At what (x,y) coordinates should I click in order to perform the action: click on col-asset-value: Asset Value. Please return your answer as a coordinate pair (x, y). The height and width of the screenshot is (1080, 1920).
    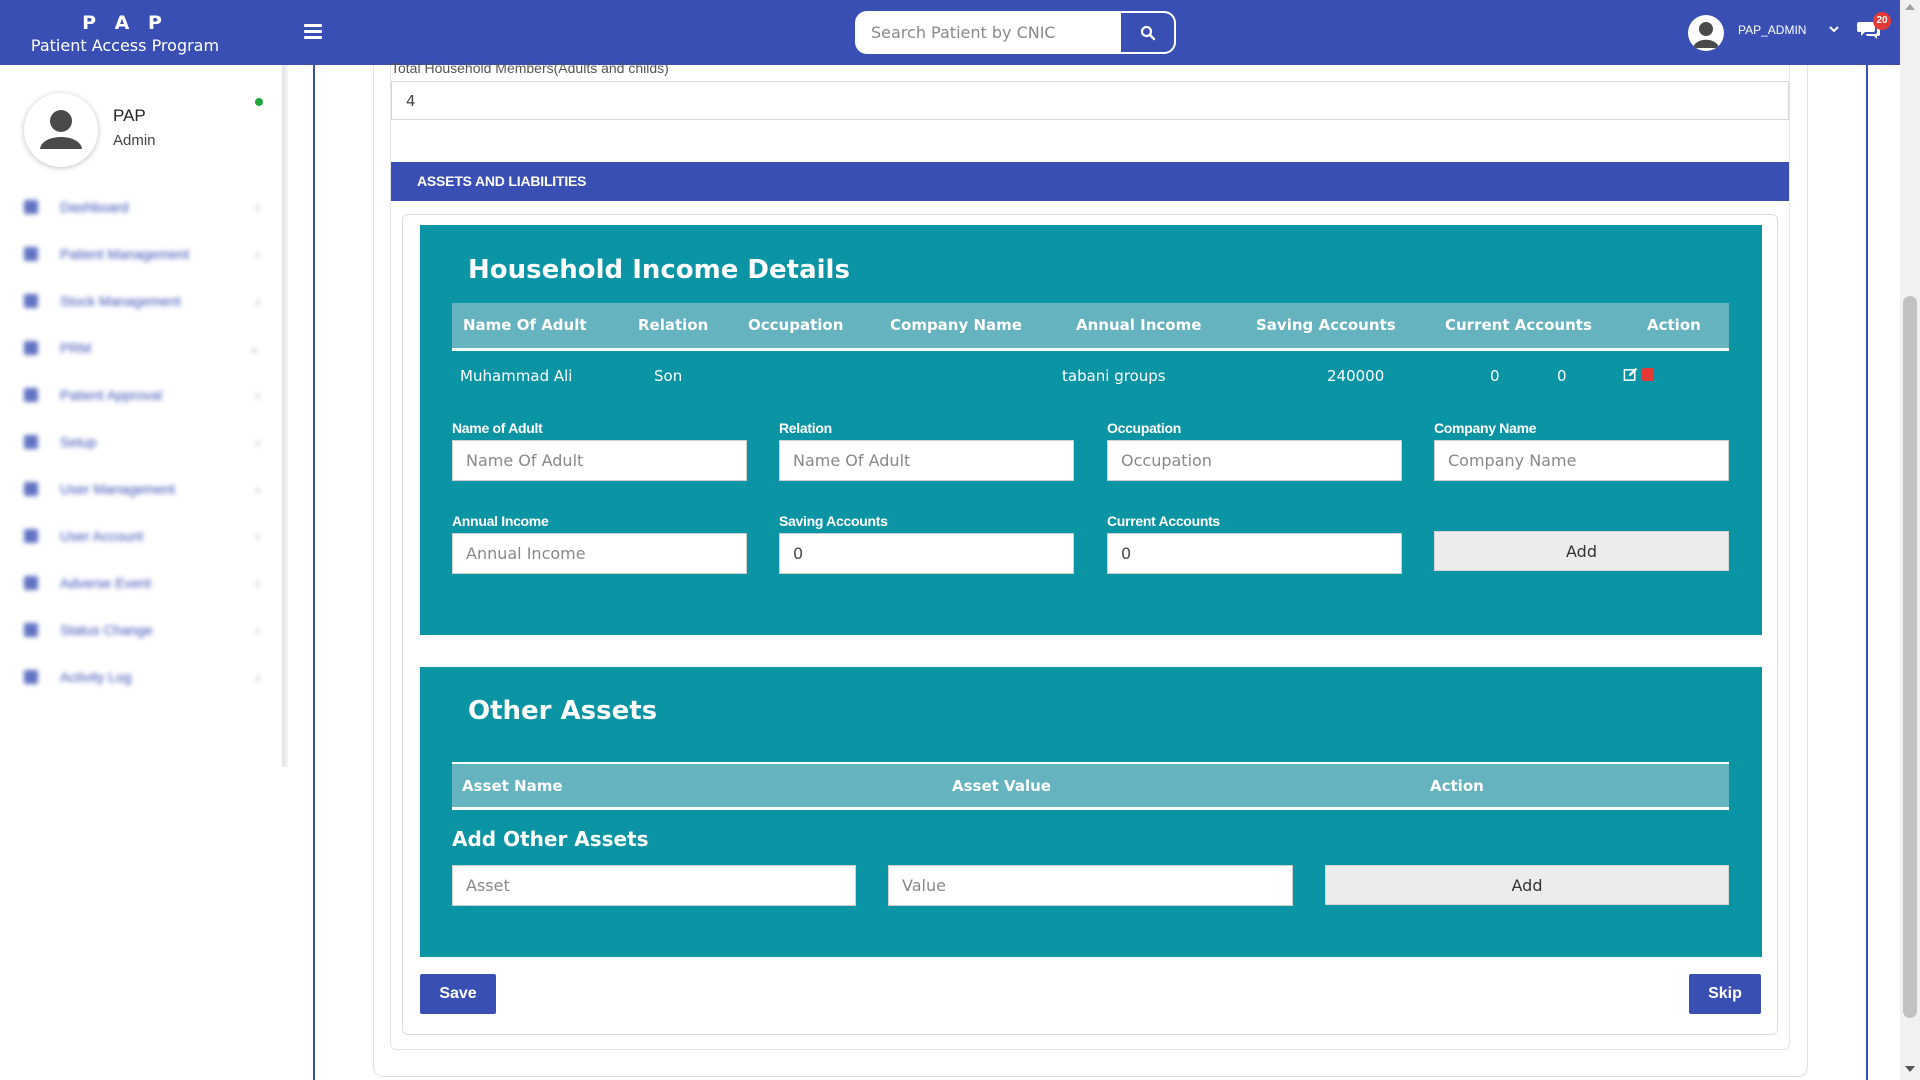
    Looking at the image, I should click on (1001, 786).